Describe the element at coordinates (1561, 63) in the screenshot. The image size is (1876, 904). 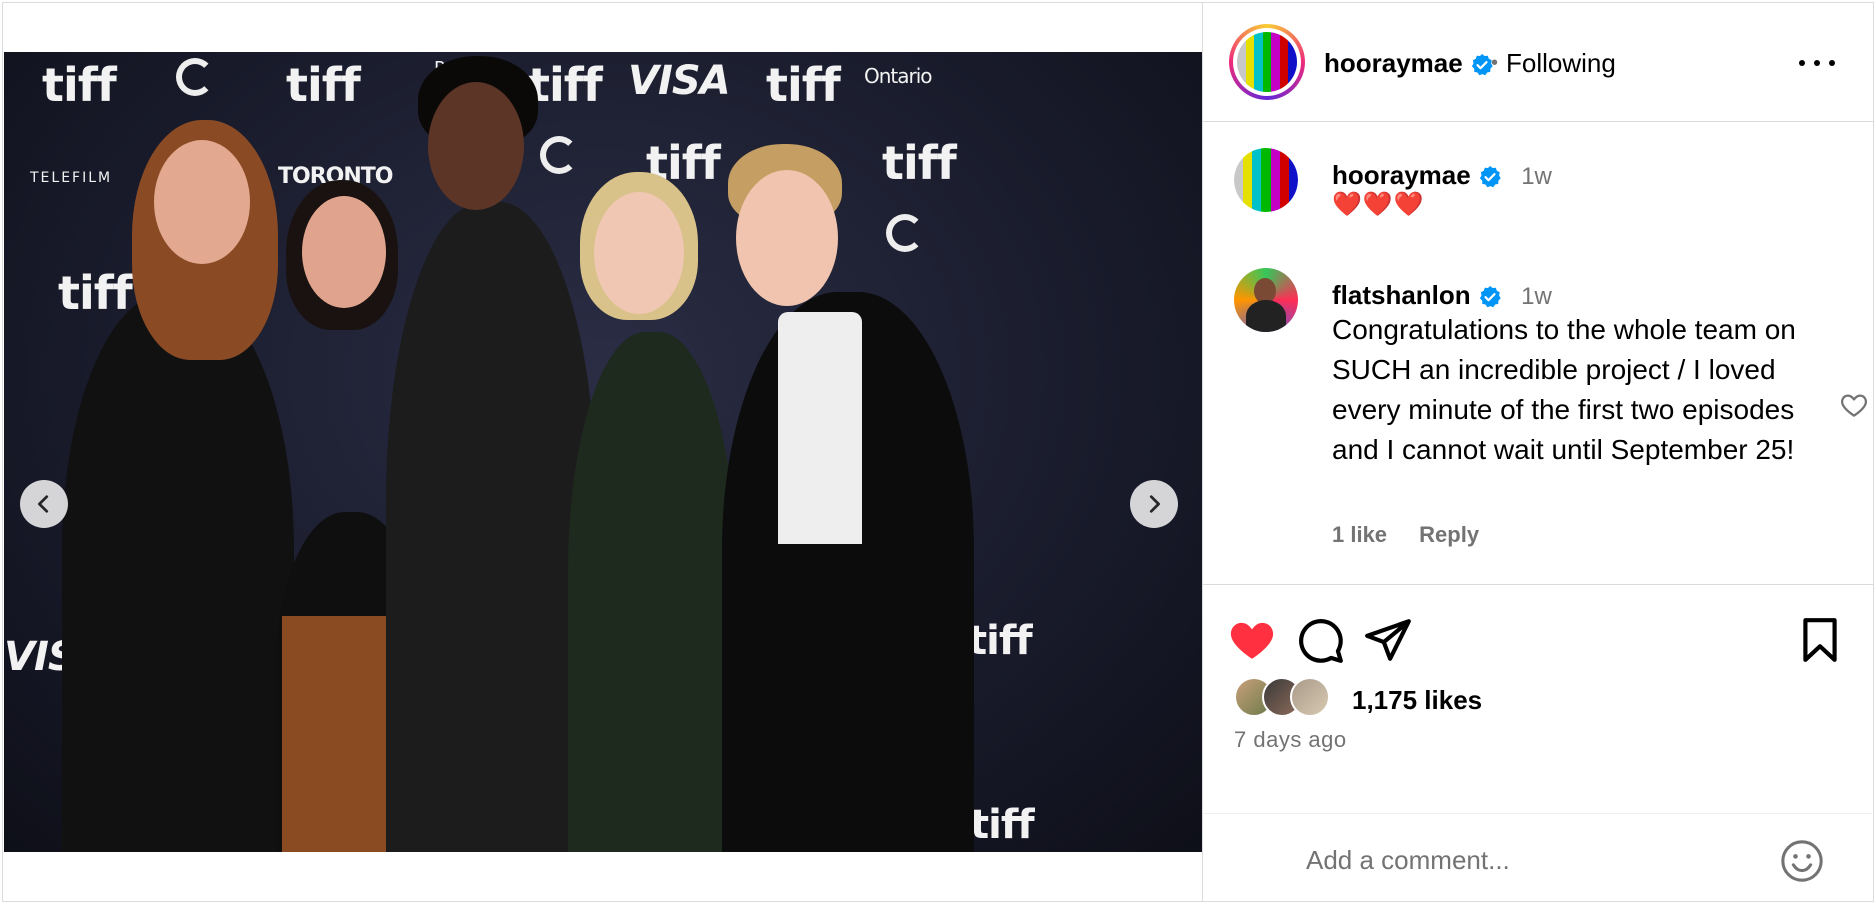
I see `following-button: Following` at that location.